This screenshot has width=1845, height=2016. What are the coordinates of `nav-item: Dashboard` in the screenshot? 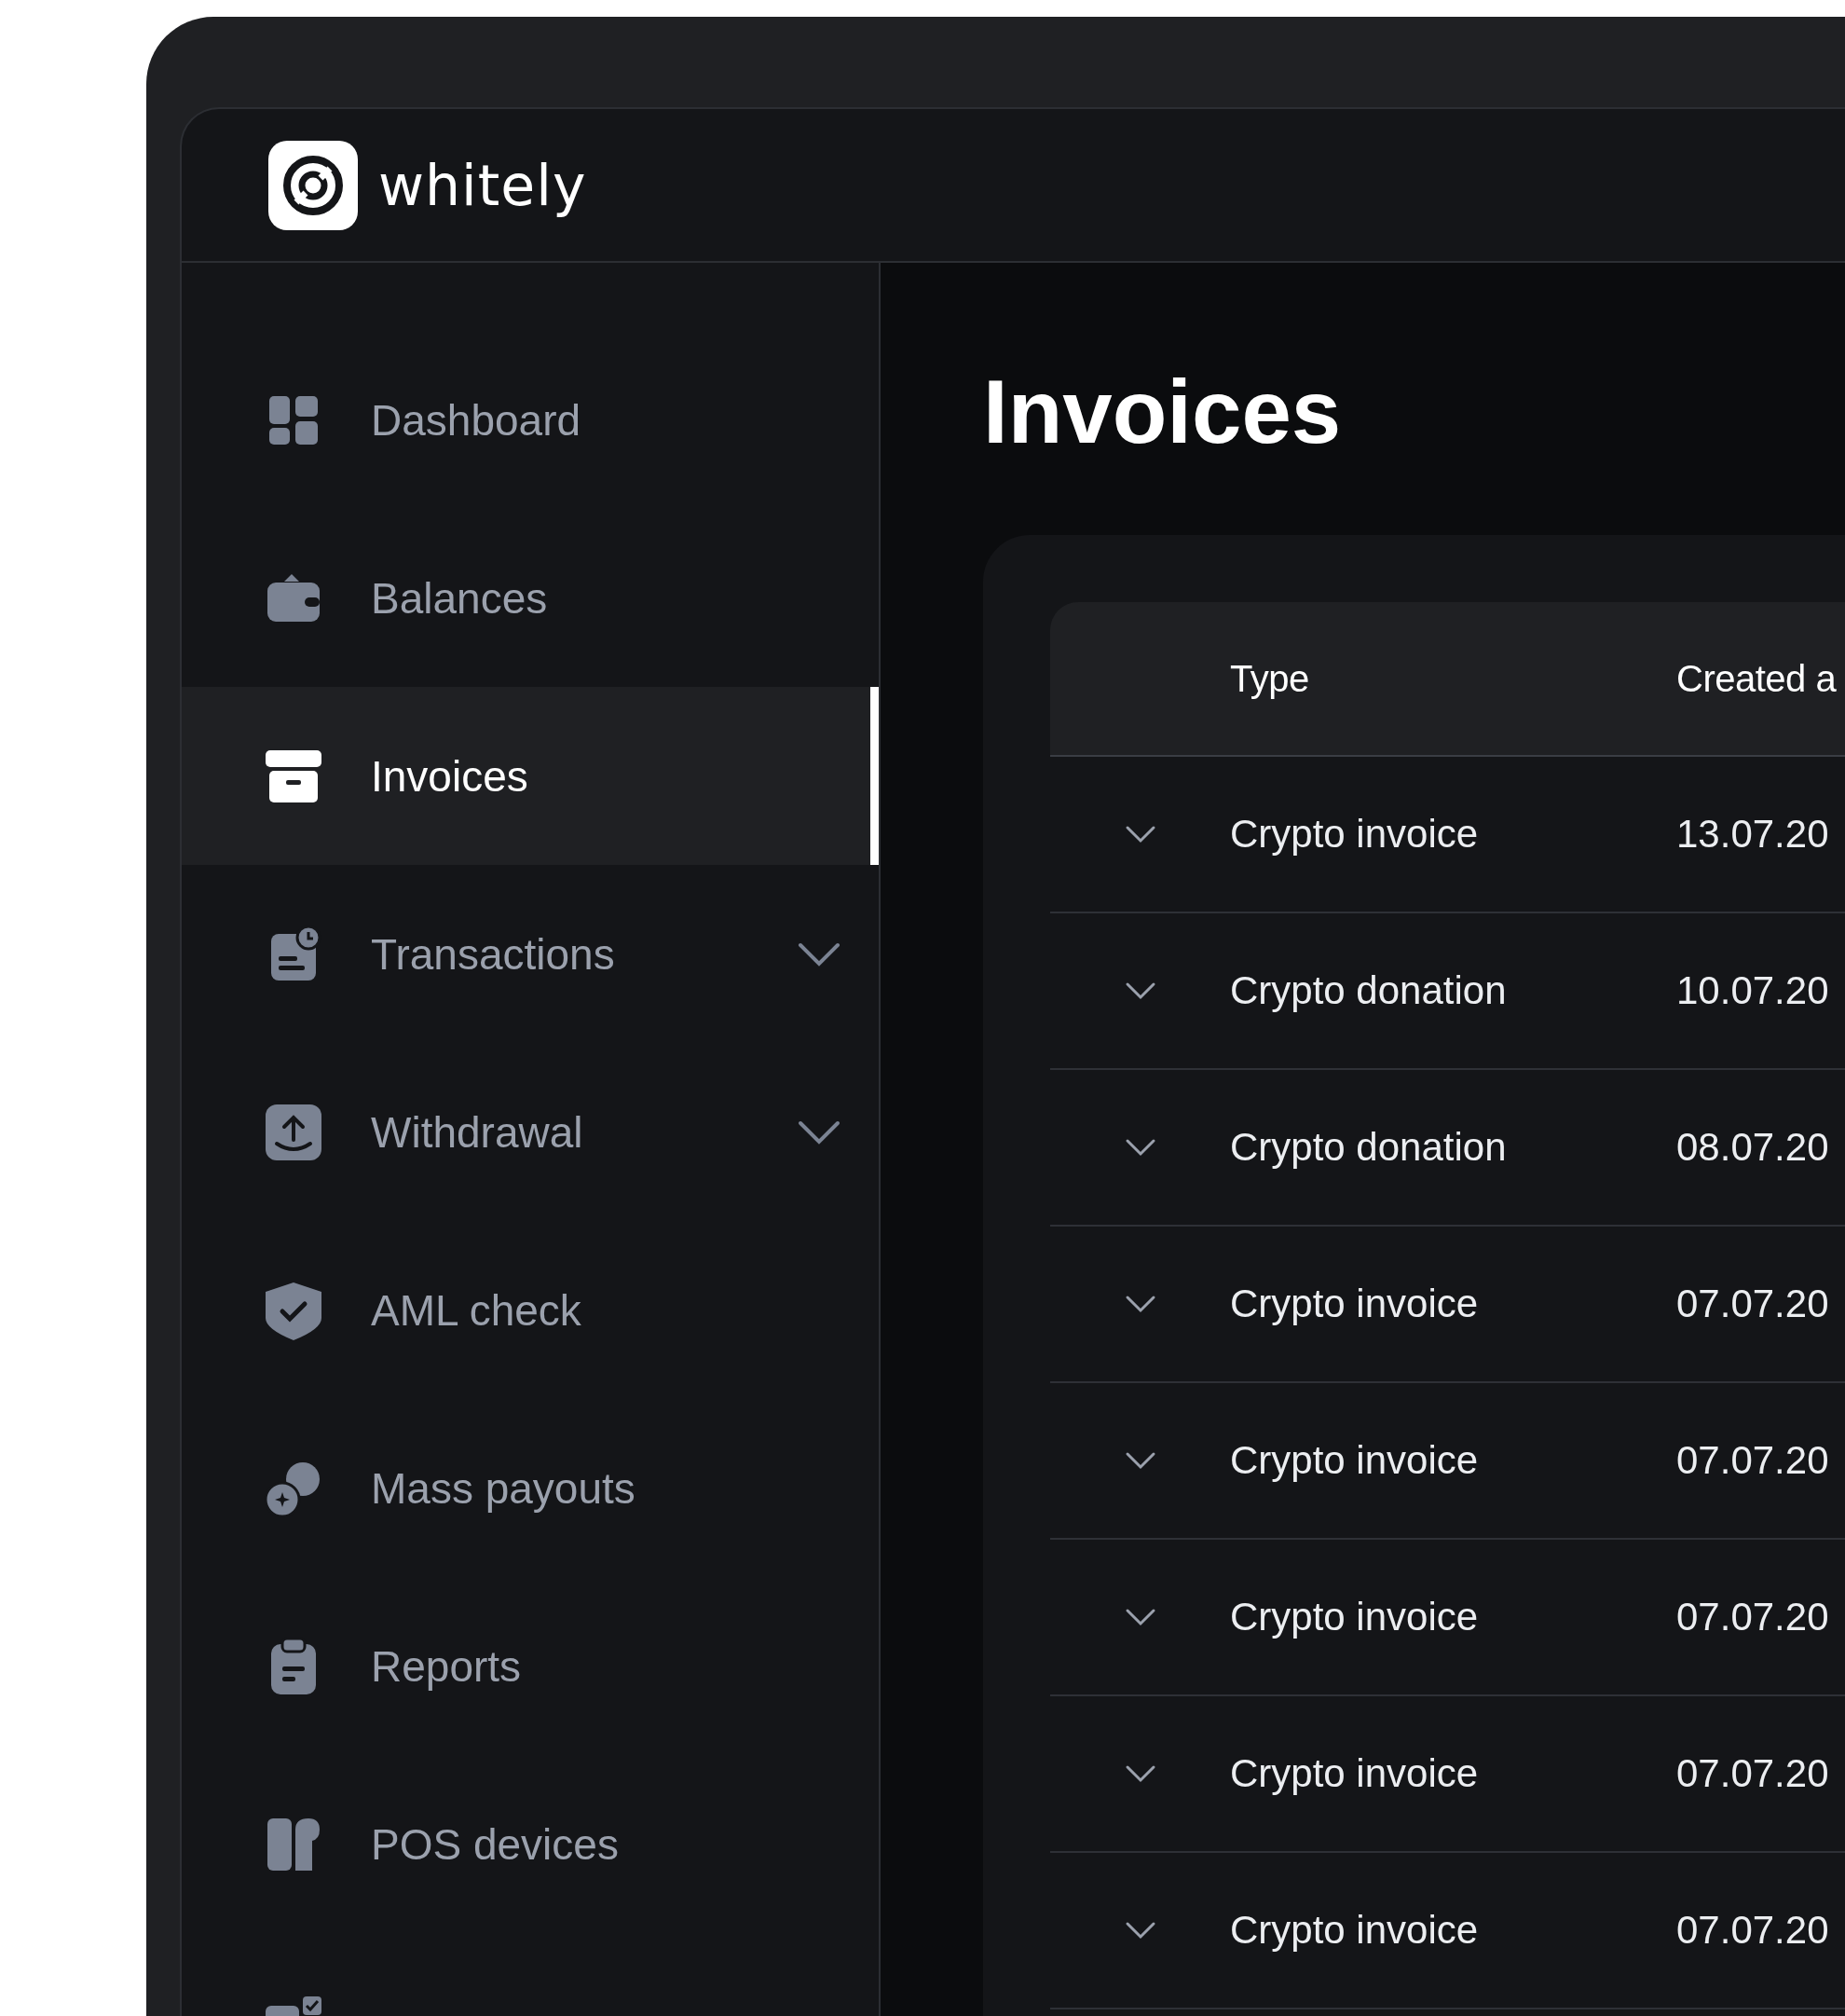 It's located at (530, 420).